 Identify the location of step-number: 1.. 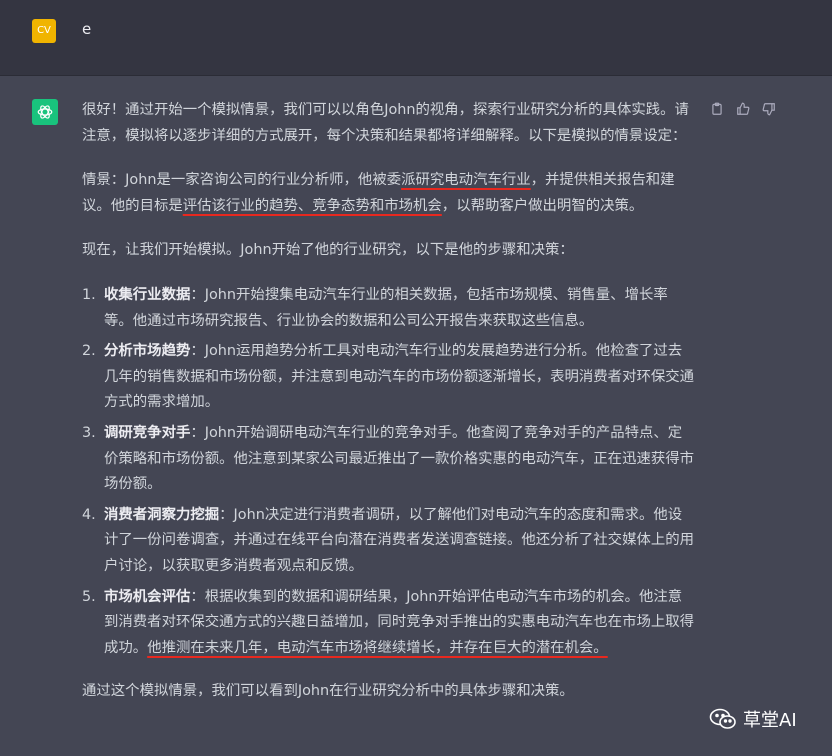
(89, 294).